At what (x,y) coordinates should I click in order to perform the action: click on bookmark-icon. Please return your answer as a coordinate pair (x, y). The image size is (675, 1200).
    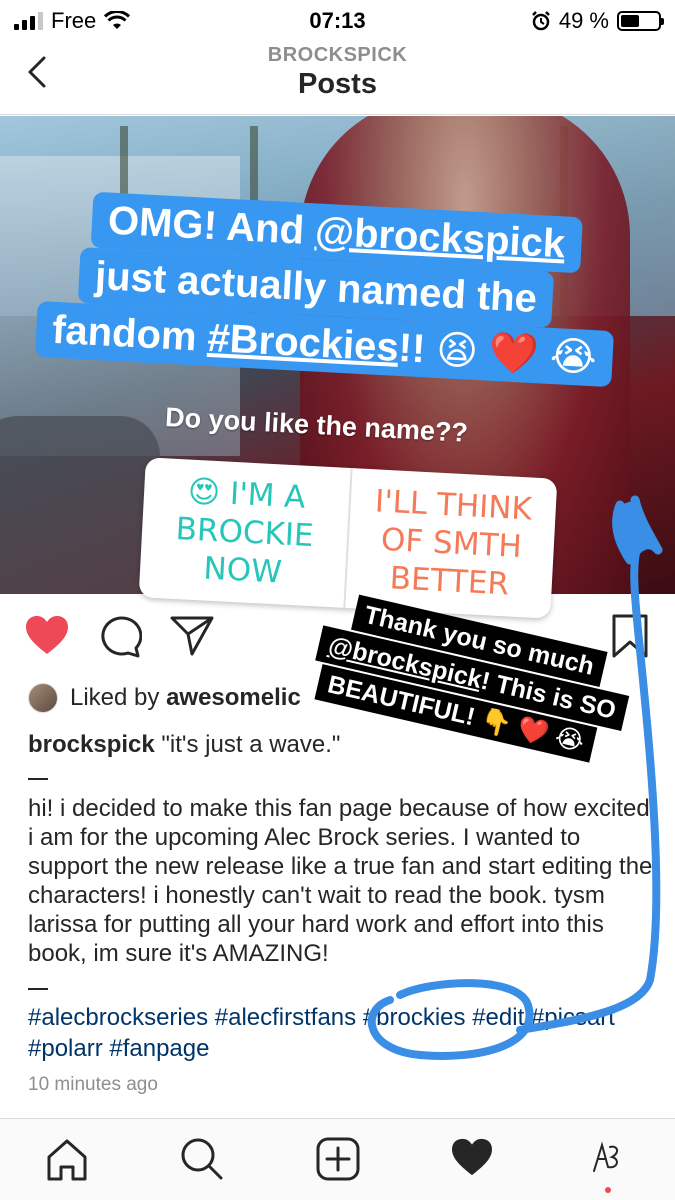
    Looking at the image, I should click on (630, 636).